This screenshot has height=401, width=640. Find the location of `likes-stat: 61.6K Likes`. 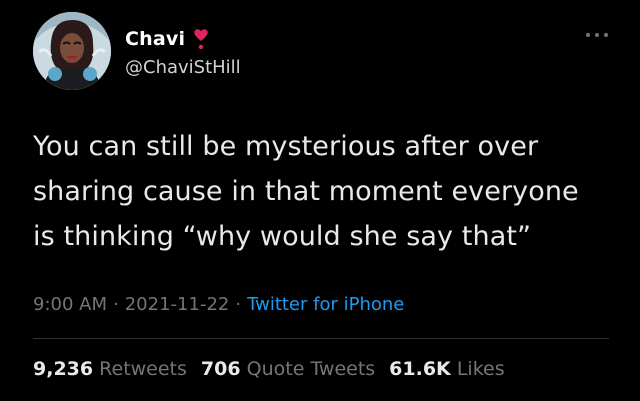

likes-stat: 61.6K Likes is located at coordinates (446, 369).